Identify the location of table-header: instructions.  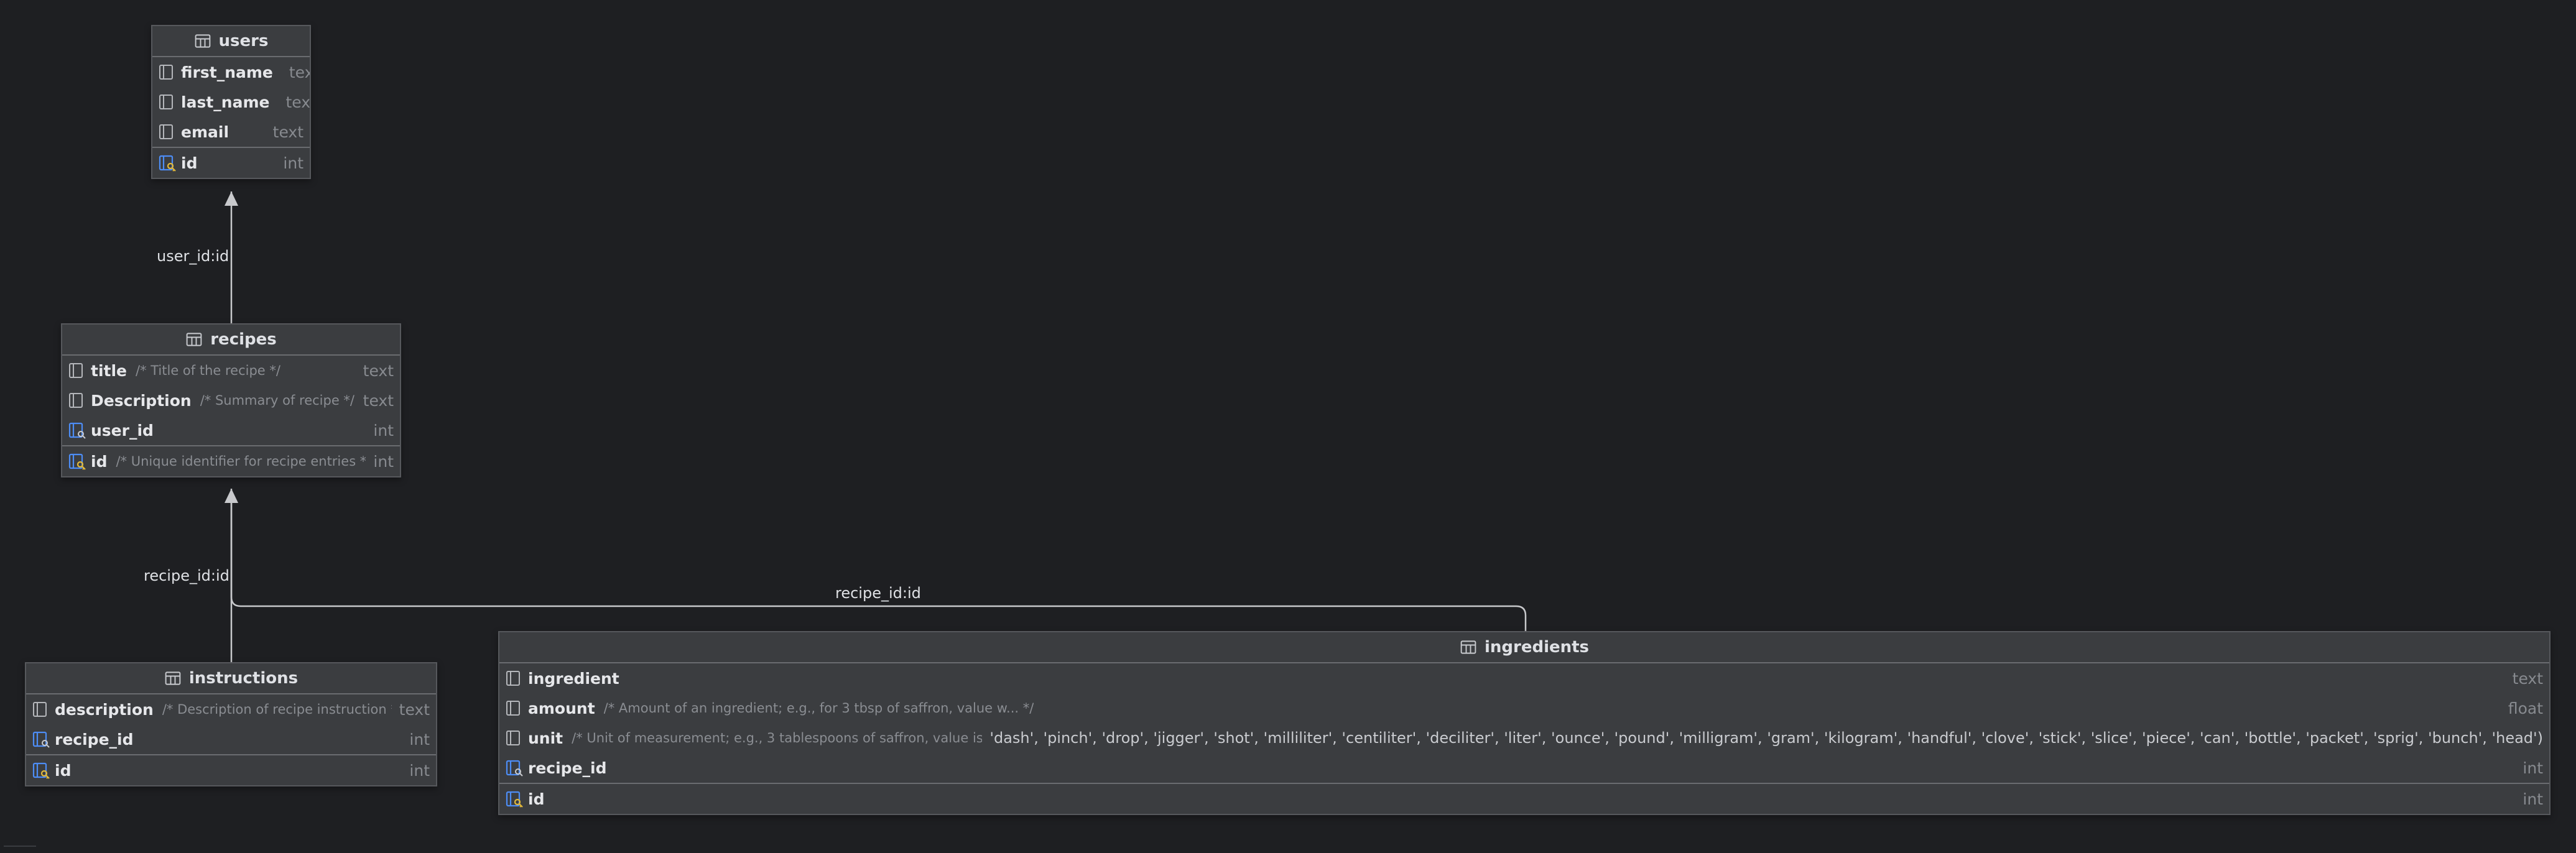
(231, 678).